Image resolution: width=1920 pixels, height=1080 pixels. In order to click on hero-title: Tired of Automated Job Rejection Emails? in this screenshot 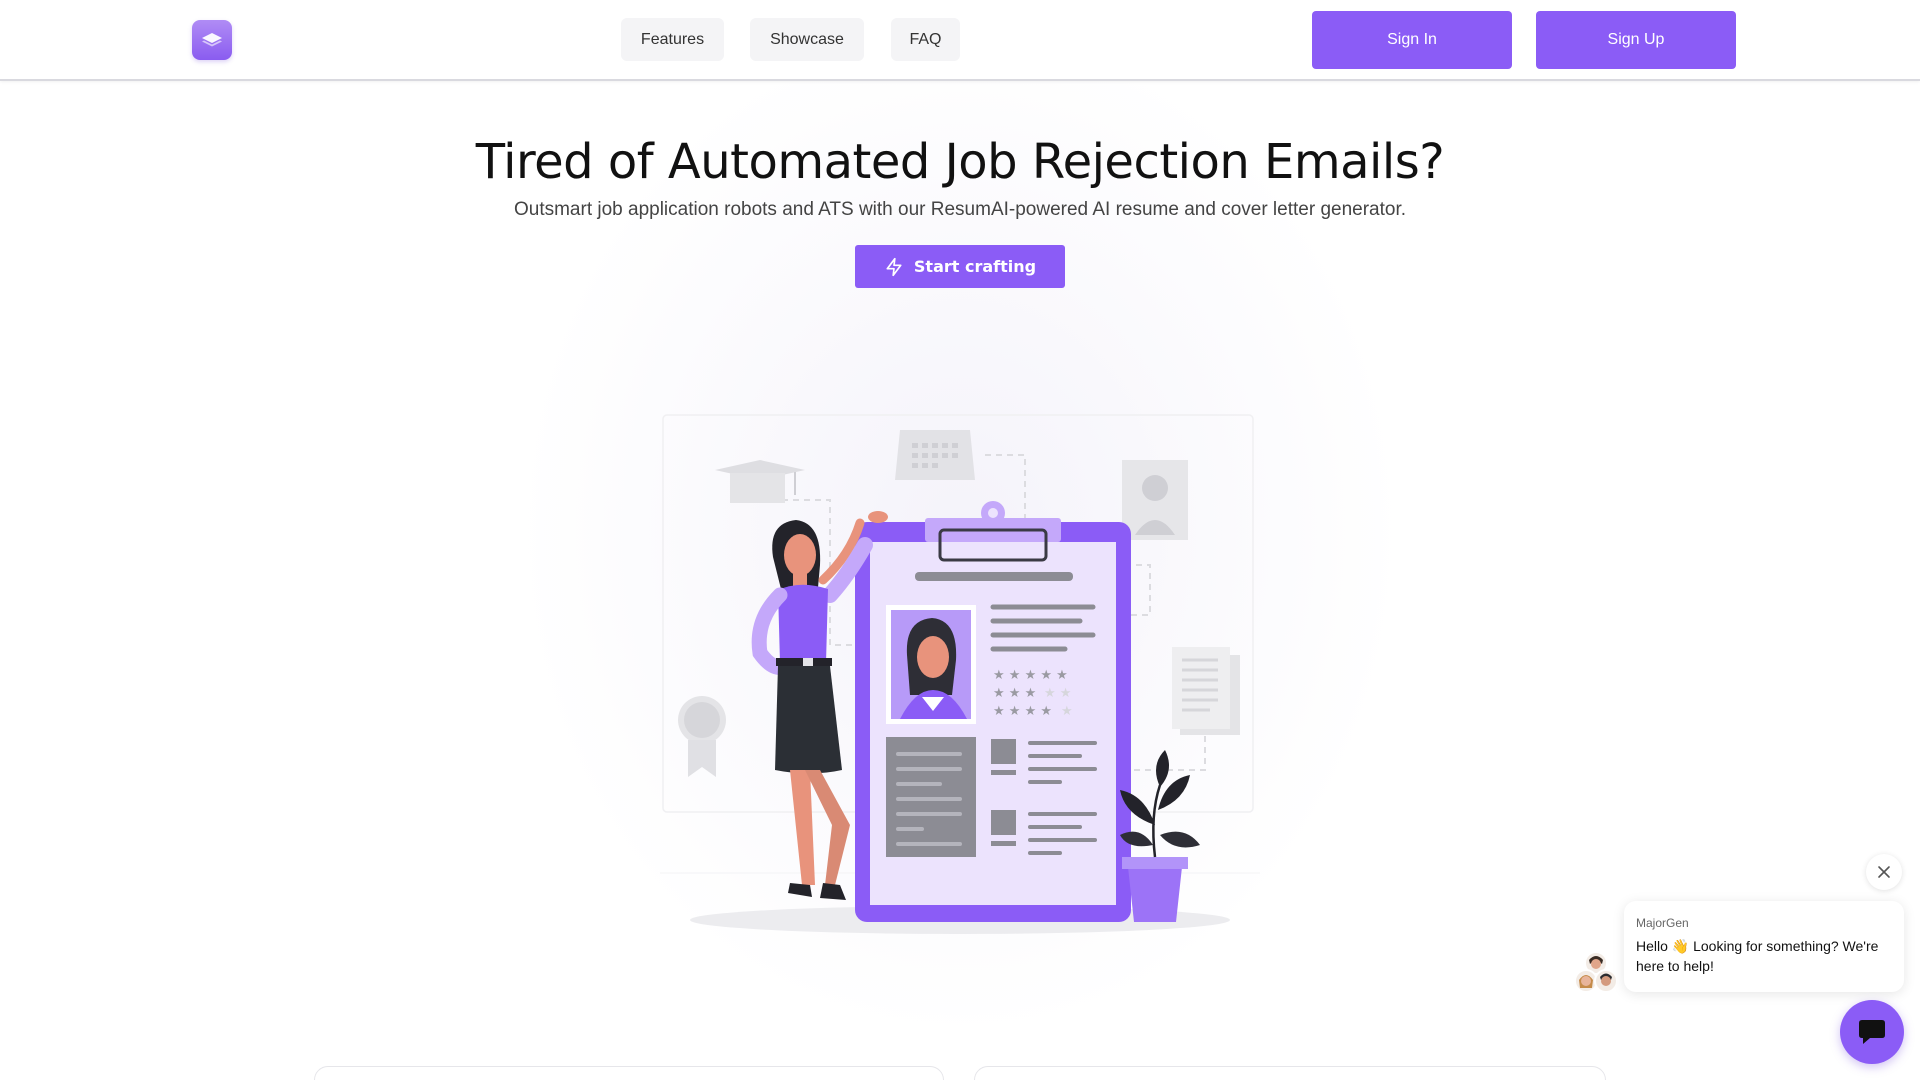, I will do `click(960, 162)`.